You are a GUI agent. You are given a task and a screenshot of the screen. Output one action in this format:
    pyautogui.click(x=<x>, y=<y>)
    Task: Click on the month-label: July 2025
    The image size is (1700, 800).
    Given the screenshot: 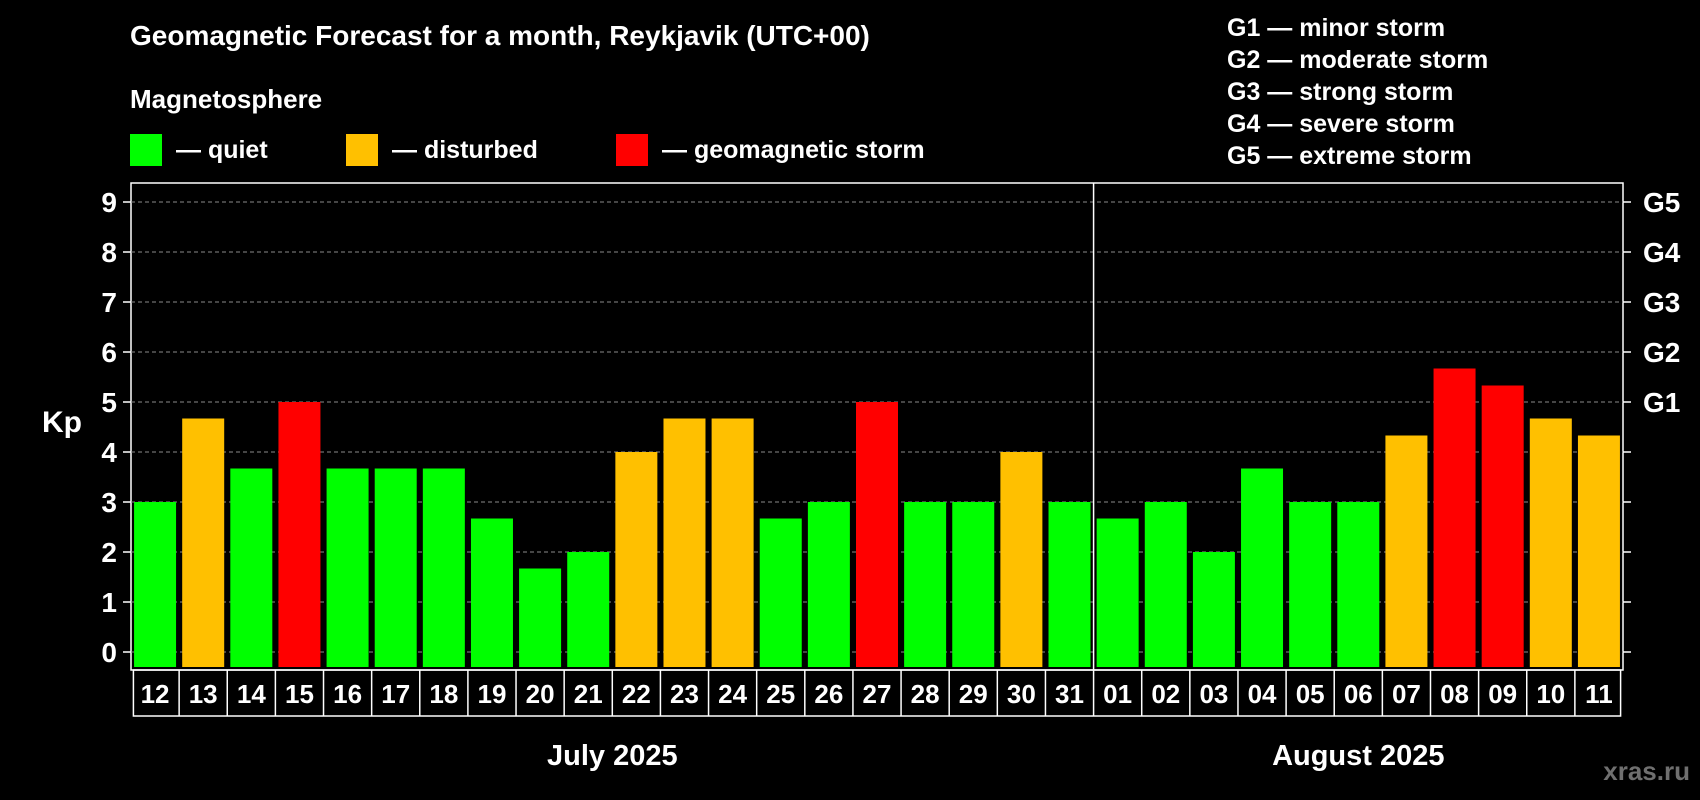 What is the action you would take?
    pyautogui.click(x=612, y=756)
    